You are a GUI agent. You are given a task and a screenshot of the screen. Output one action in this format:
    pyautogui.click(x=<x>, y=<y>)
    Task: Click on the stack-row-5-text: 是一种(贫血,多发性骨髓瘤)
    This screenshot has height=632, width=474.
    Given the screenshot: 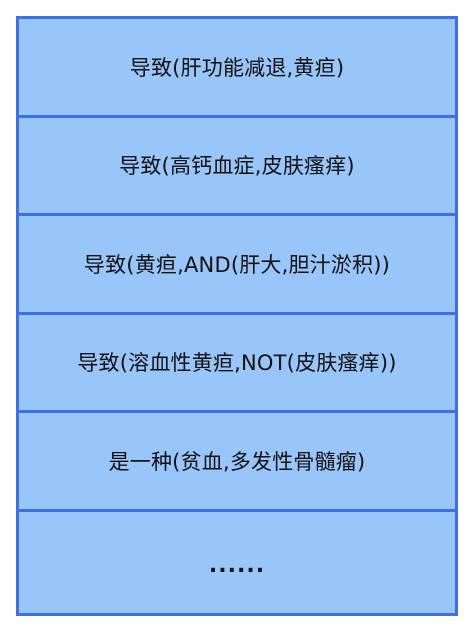 What is the action you would take?
    pyautogui.click(x=237, y=461)
    